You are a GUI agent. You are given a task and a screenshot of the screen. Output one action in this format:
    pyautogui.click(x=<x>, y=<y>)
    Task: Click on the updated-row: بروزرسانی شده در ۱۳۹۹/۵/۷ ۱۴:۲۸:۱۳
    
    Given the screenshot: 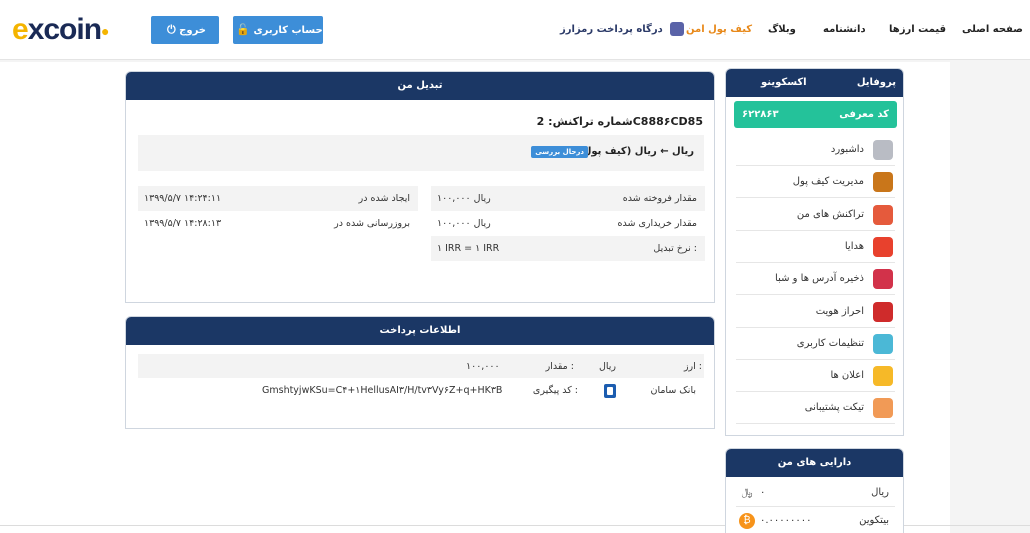 What is the action you would take?
    pyautogui.click(x=278, y=223)
    